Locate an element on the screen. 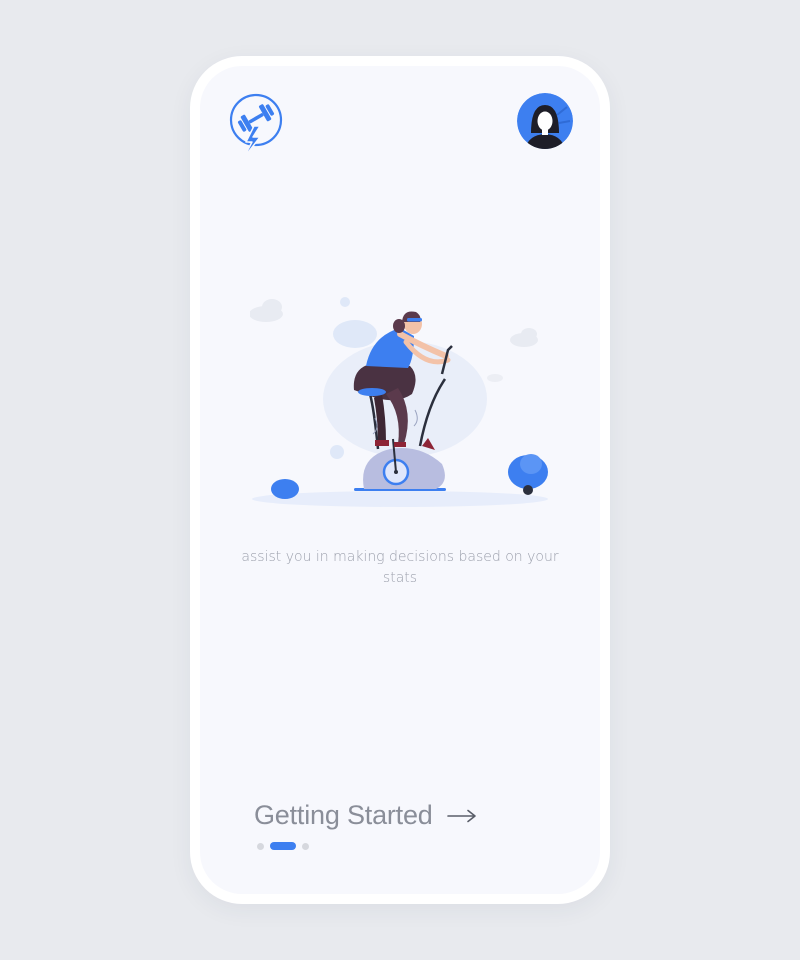  avatar is located at coordinates (545, 121).